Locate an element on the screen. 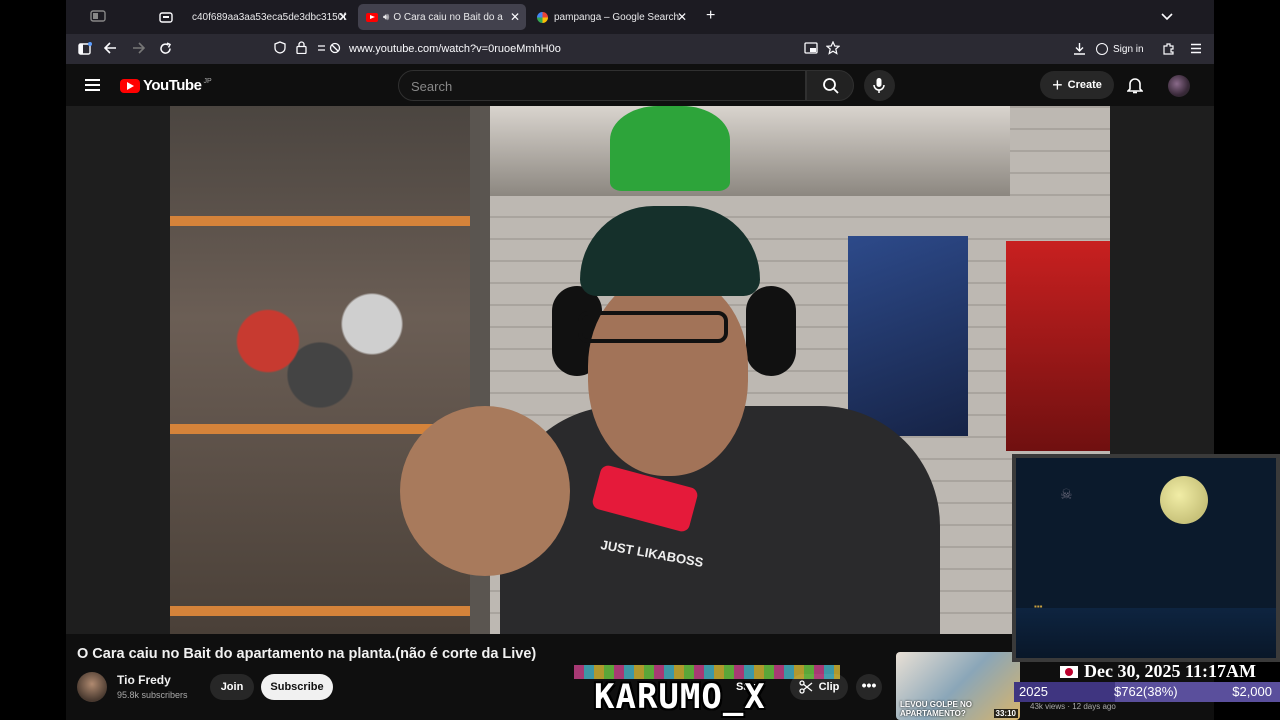  recommended-video-meta: 43k views · 12 days ago is located at coordinates (1073, 706).